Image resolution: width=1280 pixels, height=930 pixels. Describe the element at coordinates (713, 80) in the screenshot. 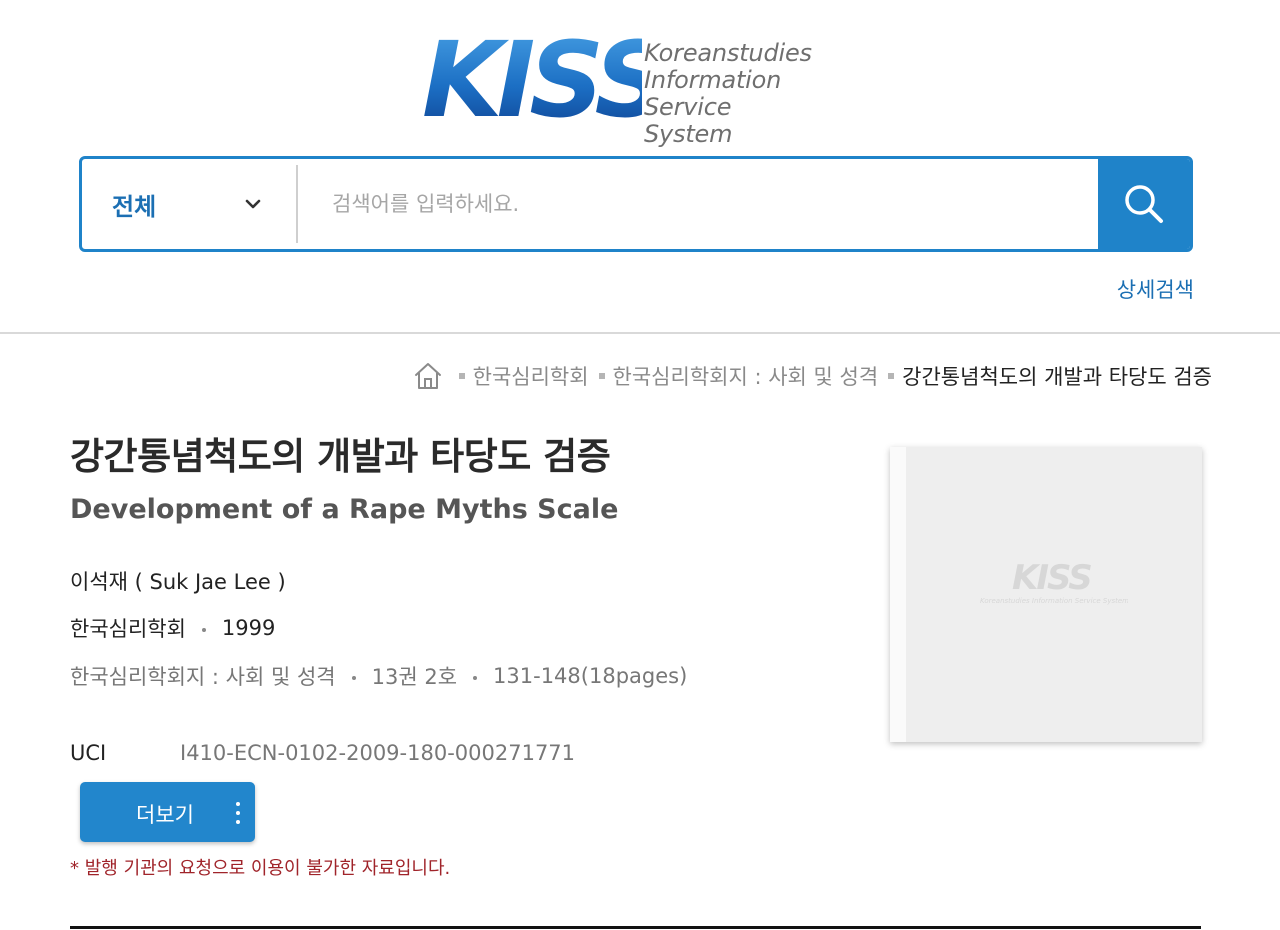

I see `logo-line-2: Information` at that location.